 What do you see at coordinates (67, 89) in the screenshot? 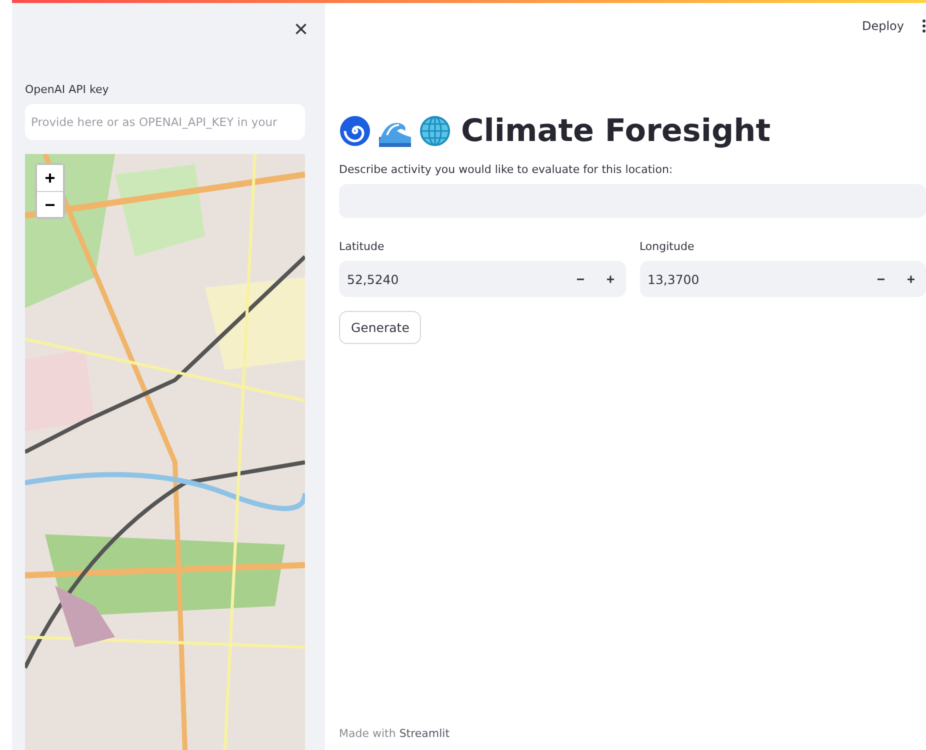
I see `api-key-label: OpenAI API key` at bounding box center [67, 89].